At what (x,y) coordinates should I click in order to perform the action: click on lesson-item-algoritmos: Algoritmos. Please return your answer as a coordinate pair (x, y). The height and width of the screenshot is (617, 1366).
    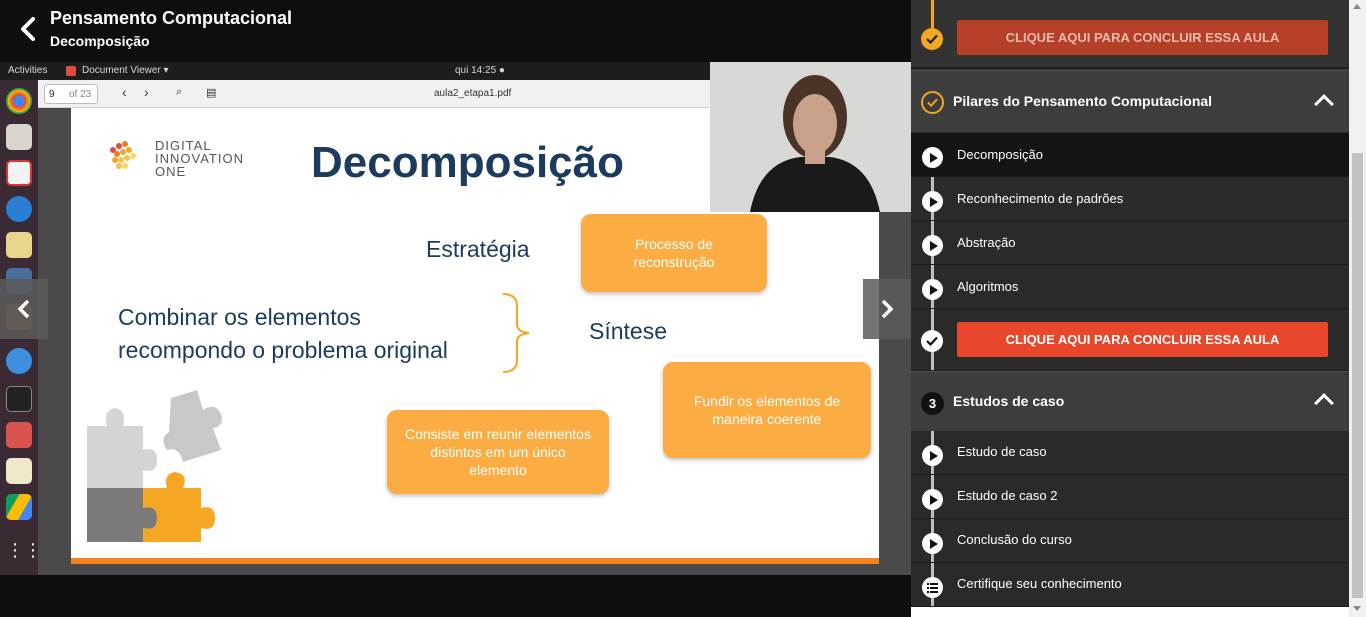
    Looking at the image, I should click on (1130, 287).